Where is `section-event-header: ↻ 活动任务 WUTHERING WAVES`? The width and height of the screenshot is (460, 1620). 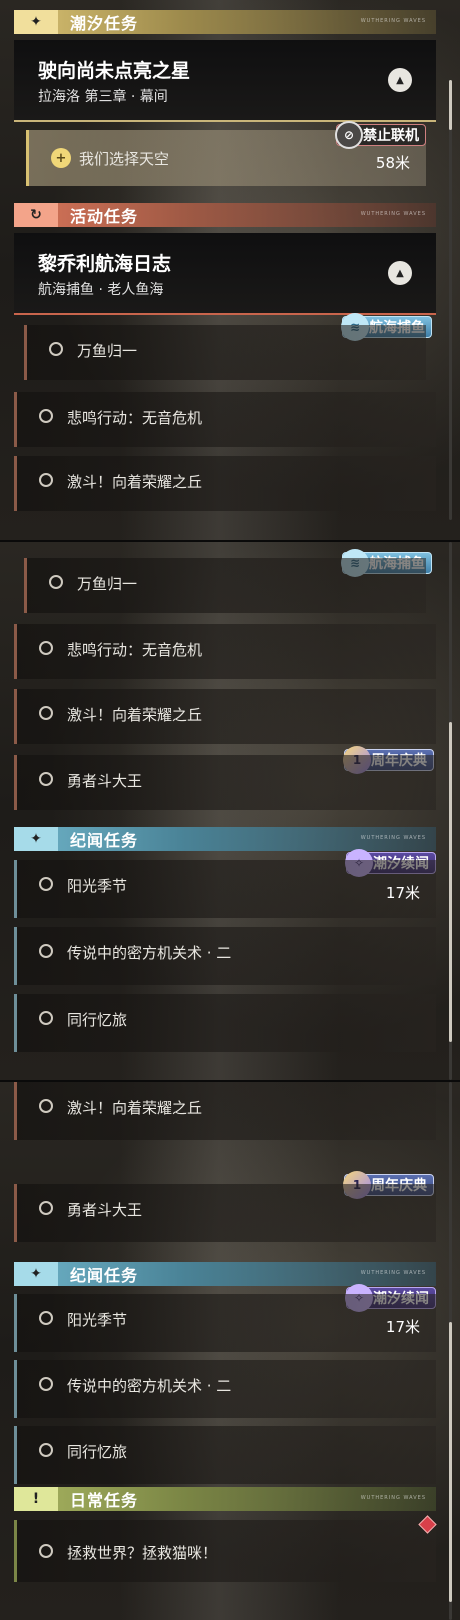 section-event-header: ↻ 活动任务 WUTHERING WAVES is located at coordinates (225, 215).